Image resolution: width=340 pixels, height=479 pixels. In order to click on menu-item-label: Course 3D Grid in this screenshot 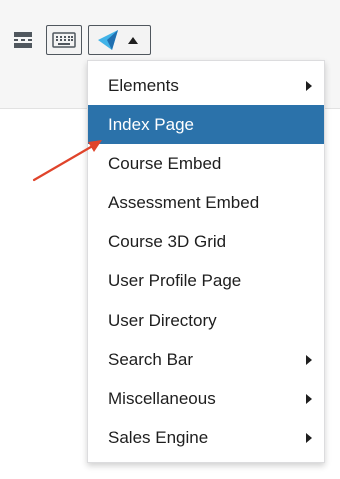, I will do `click(167, 242)`.